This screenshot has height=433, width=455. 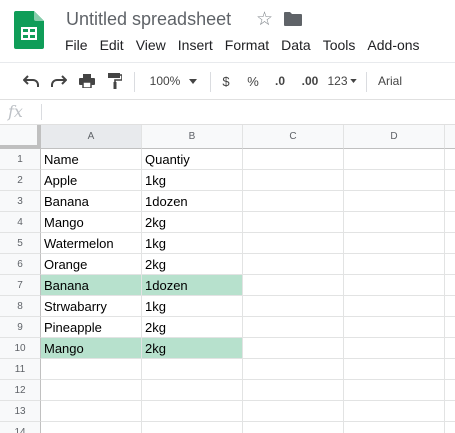 I want to click on column-header-e, so click(x=450, y=137).